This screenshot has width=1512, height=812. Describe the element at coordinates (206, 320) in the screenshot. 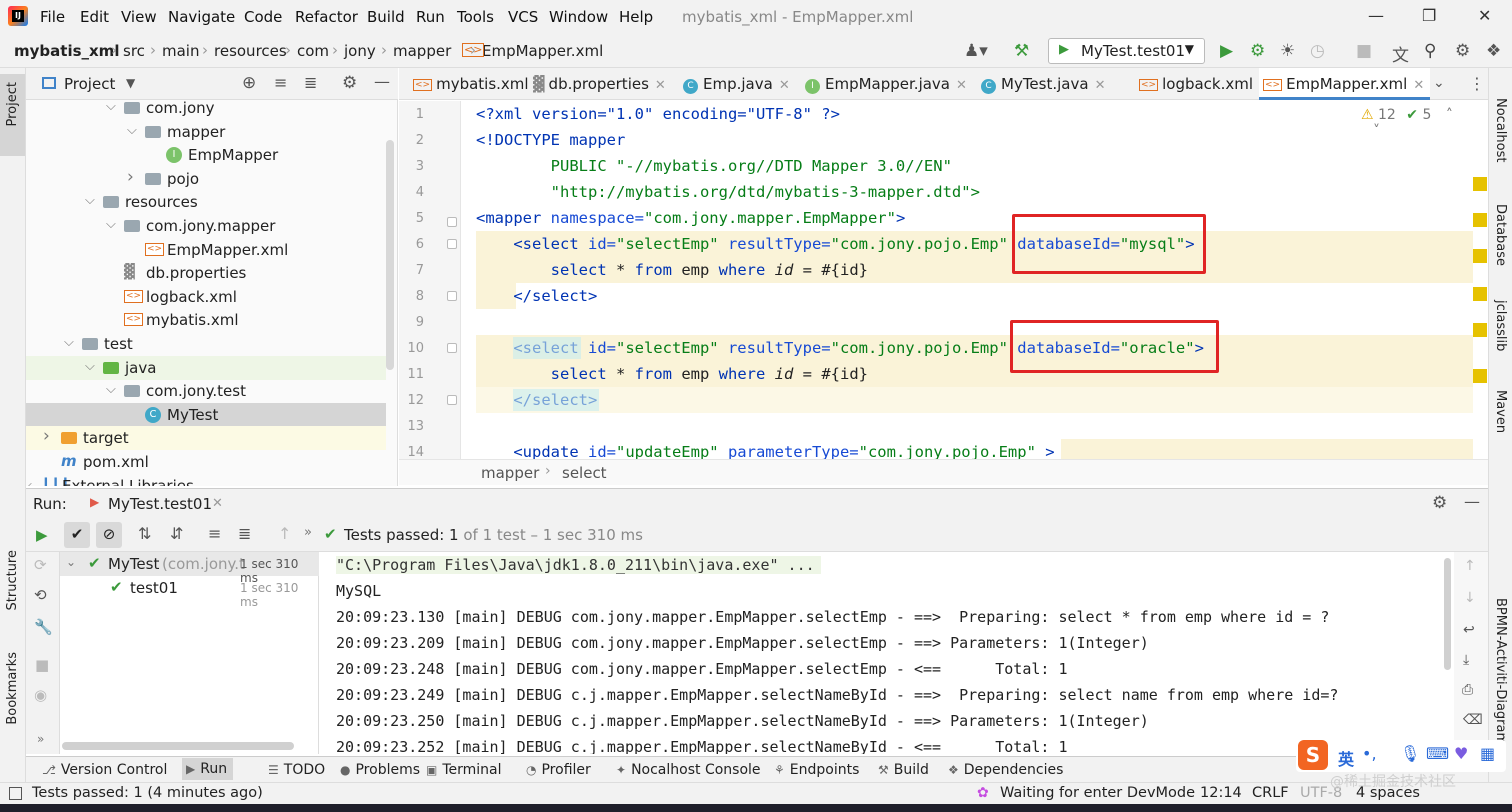

I see `tree-item-mybatis-xml: <> mybatis.xml` at that location.